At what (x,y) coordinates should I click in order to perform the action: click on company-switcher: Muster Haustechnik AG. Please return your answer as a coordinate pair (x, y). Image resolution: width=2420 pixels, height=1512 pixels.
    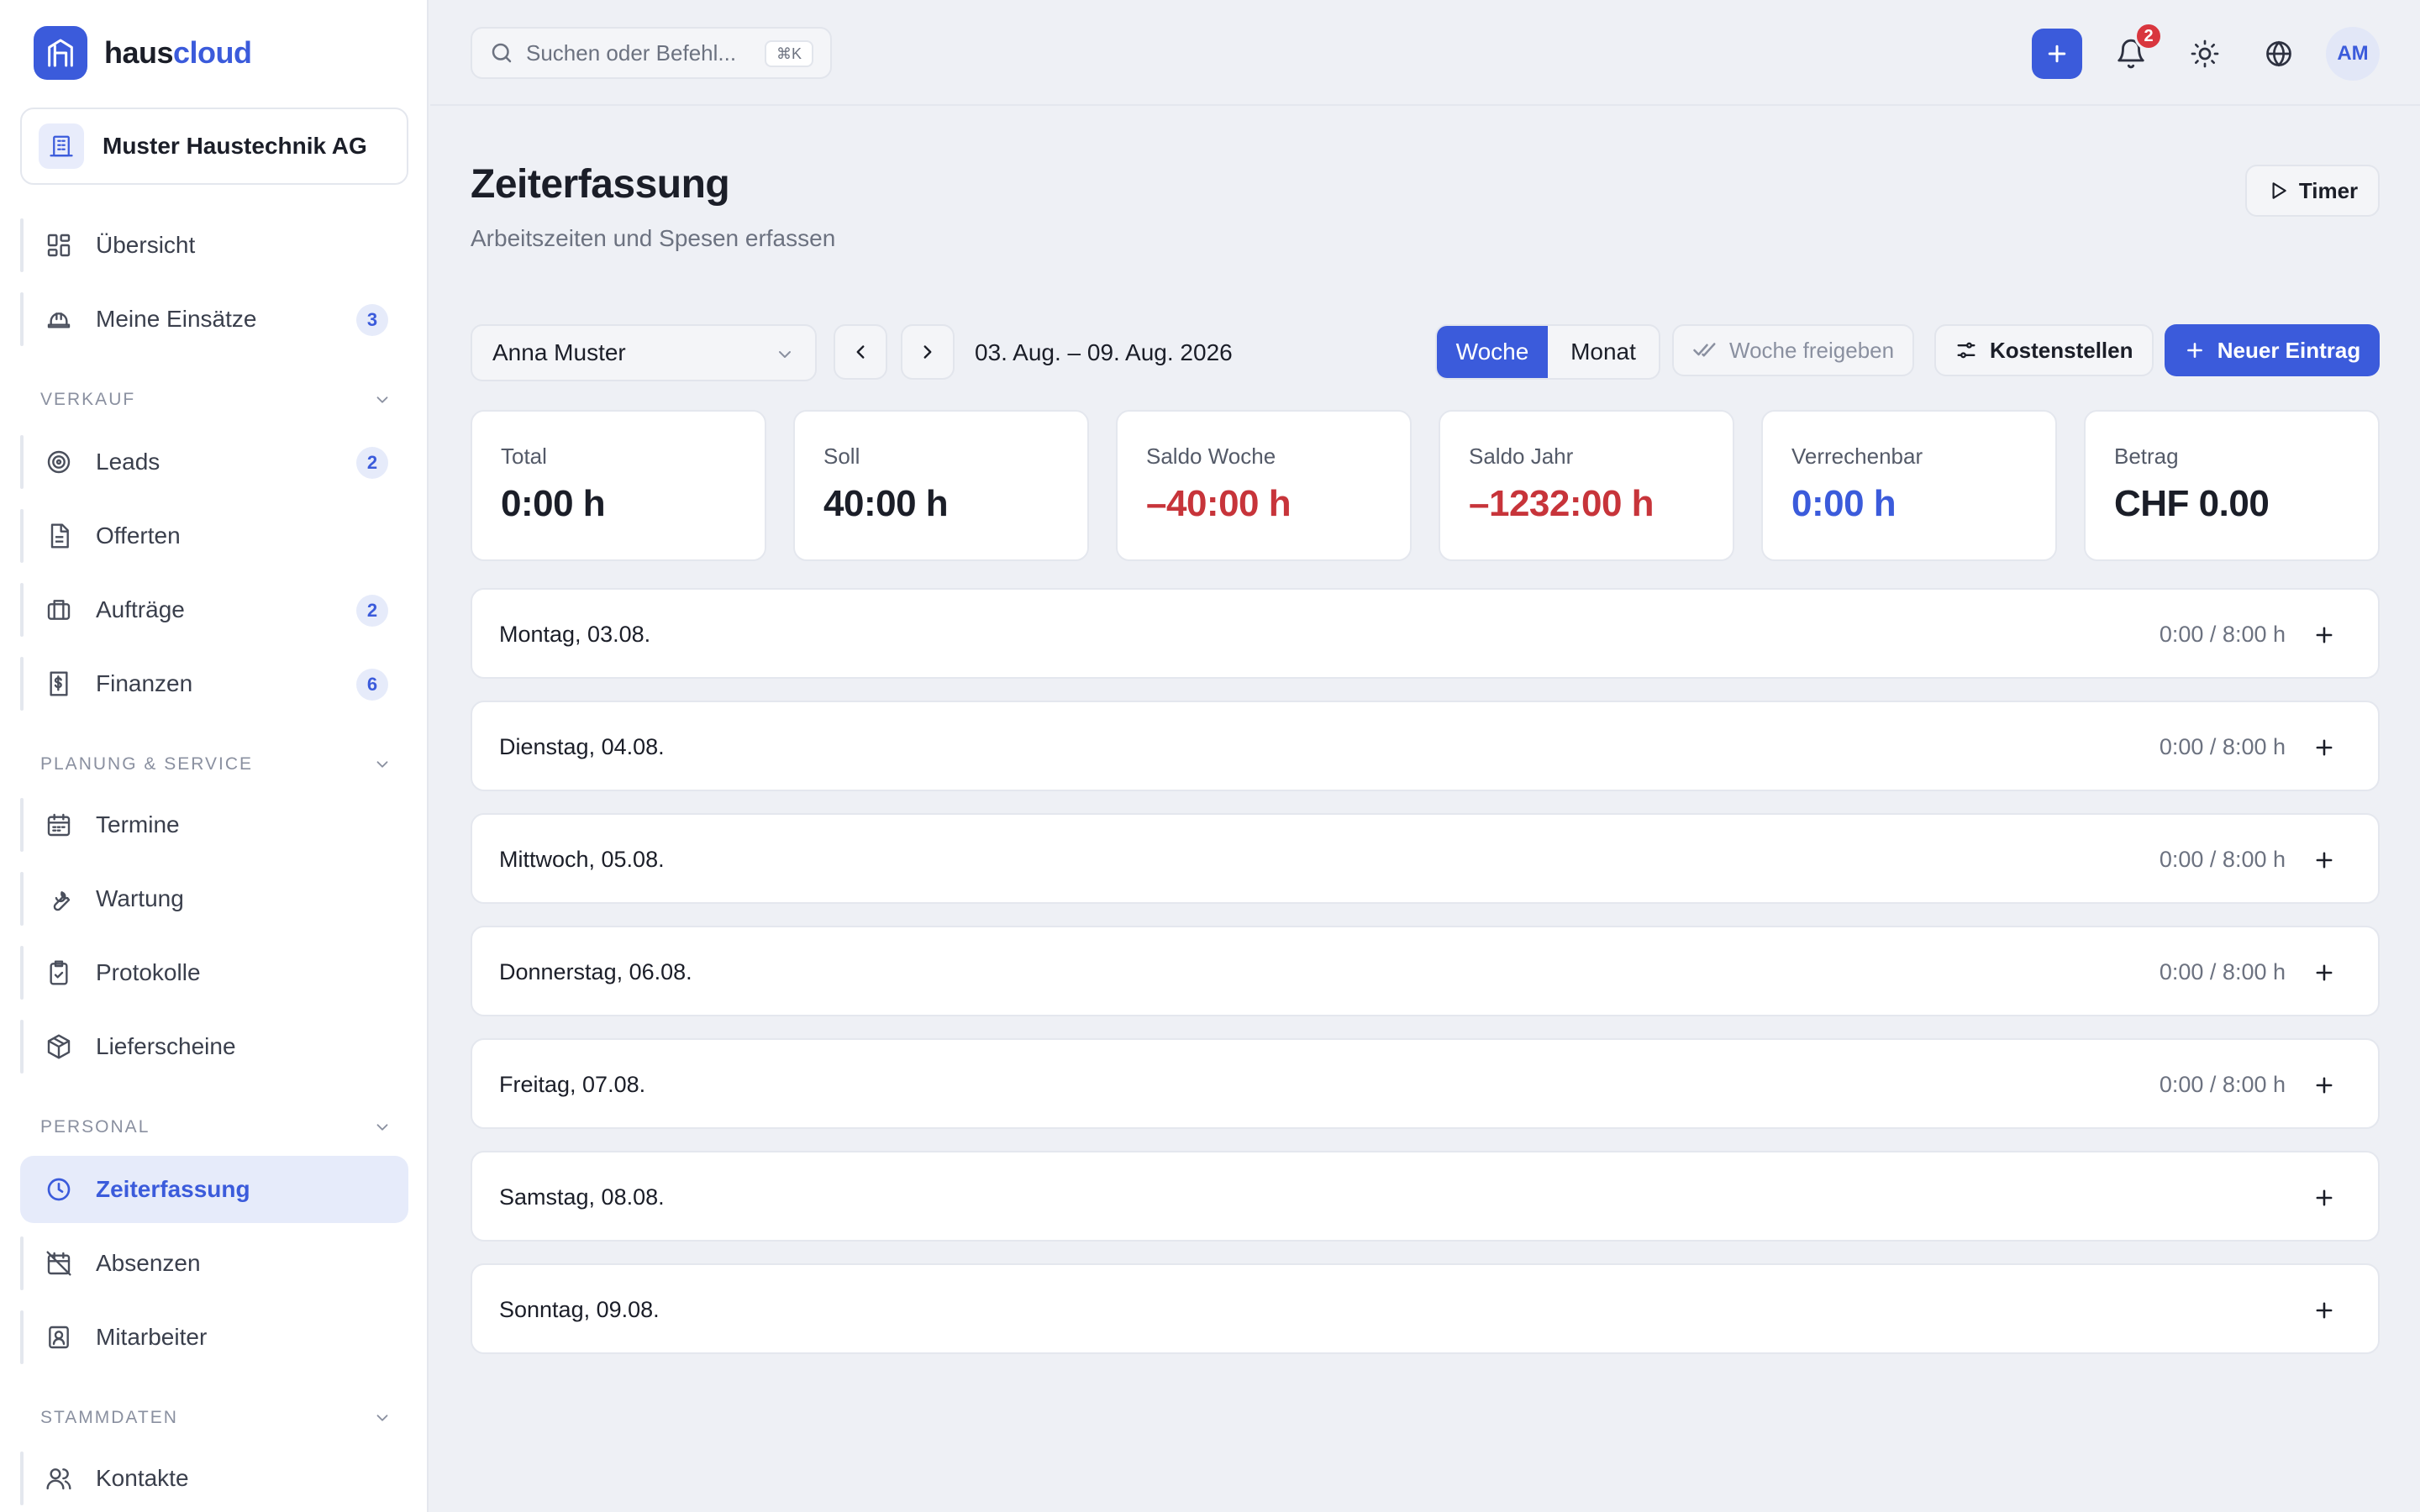
    Looking at the image, I should click on (214, 146).